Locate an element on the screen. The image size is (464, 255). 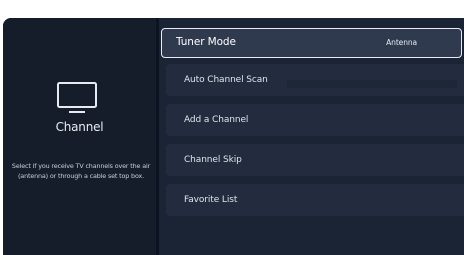
menu-item-label: Channel Skip is located at coordinates (213, 160).